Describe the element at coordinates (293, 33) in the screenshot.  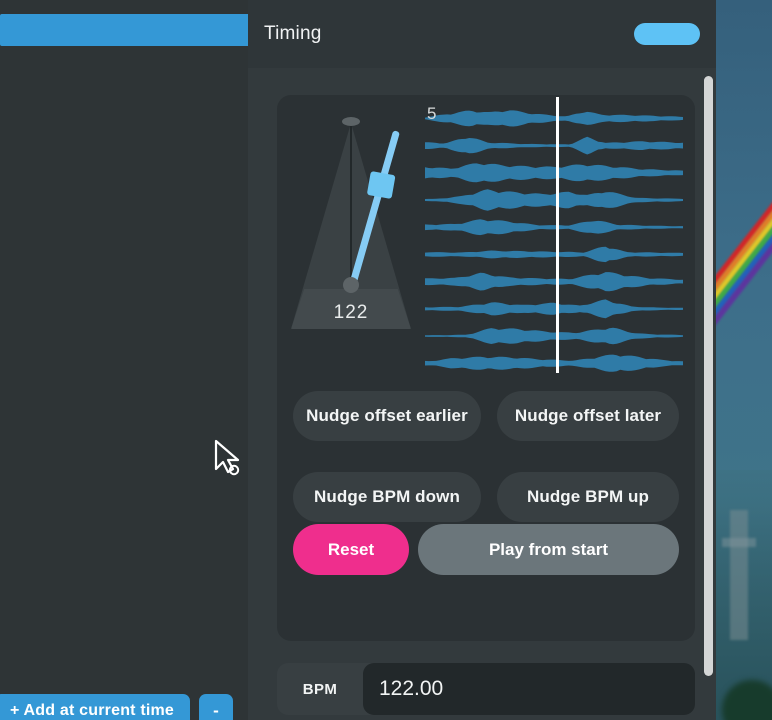
I see `page-title: Timing` at that location.